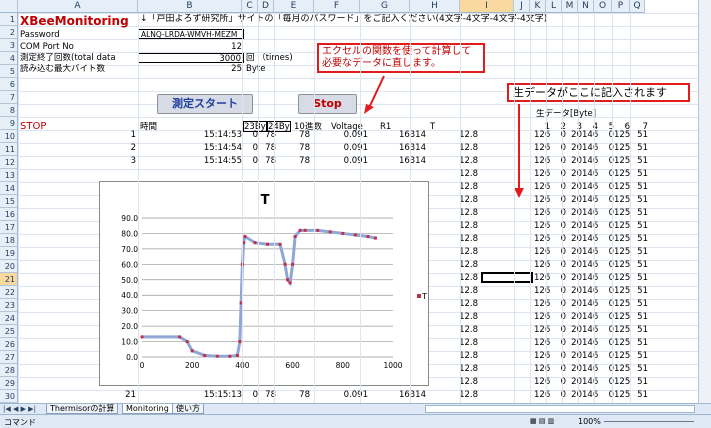 This screenshot has height=428, width=711. I want to click on row-header: 14, so click(9, 188).